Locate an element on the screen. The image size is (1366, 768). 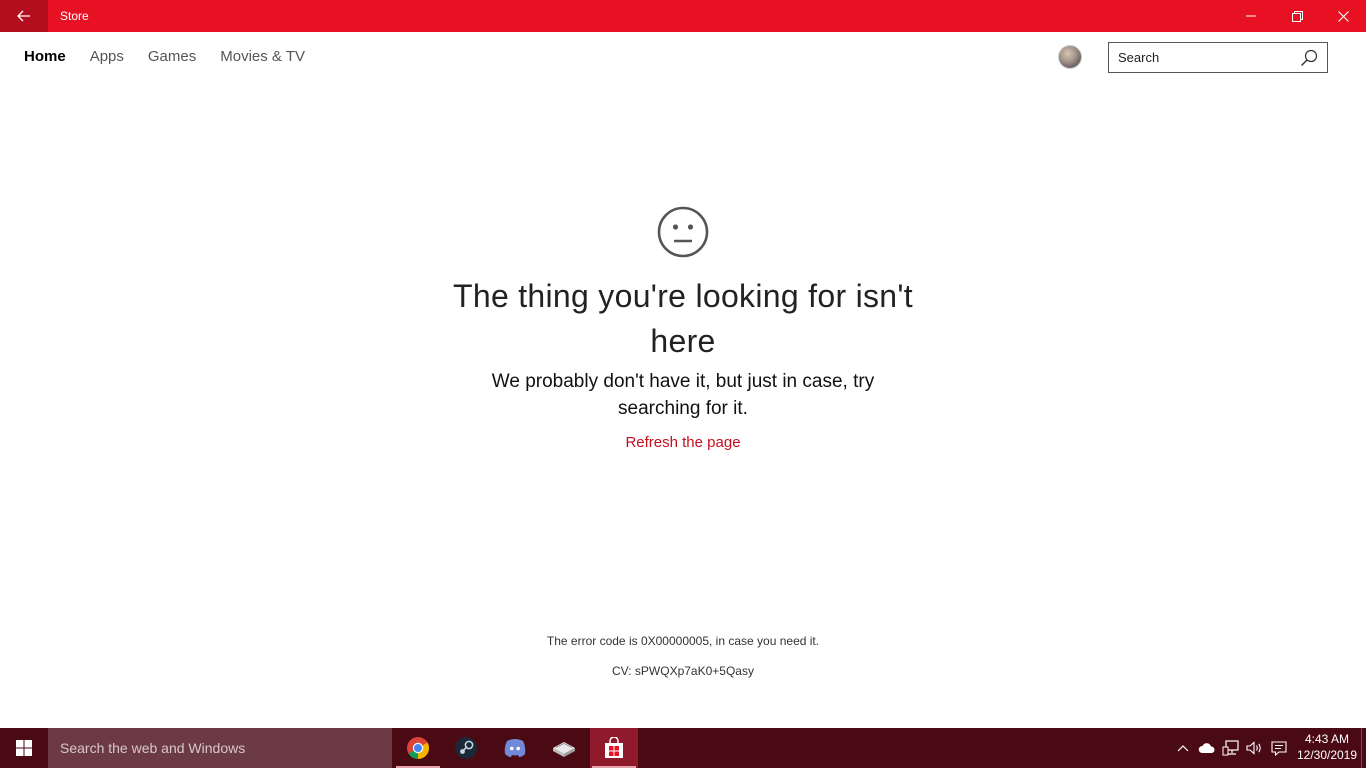
clock-date: 12/30/2019 is located at coordinates (1327, 755).